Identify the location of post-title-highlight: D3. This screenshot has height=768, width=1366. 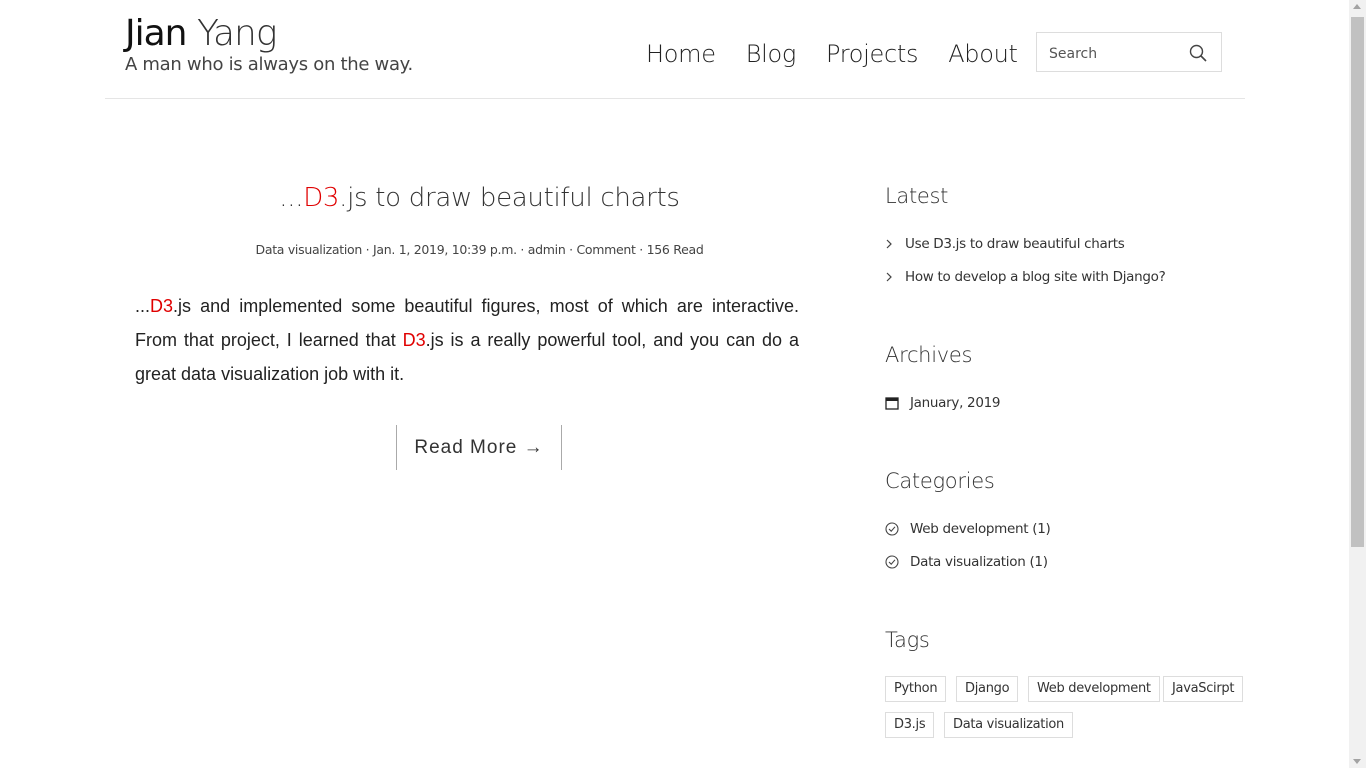
(321, 198).